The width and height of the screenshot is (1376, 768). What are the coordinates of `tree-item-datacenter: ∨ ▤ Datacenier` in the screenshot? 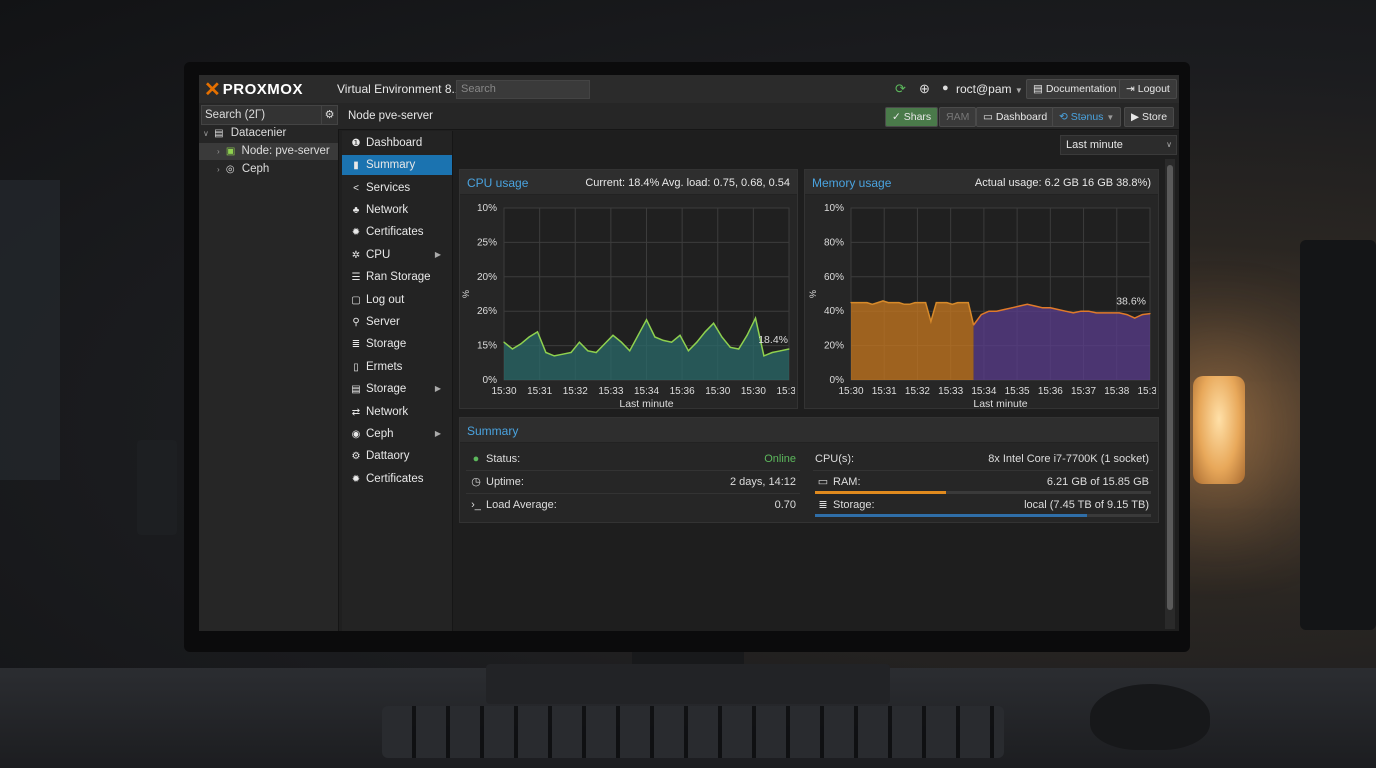 It's located at (268, 133).